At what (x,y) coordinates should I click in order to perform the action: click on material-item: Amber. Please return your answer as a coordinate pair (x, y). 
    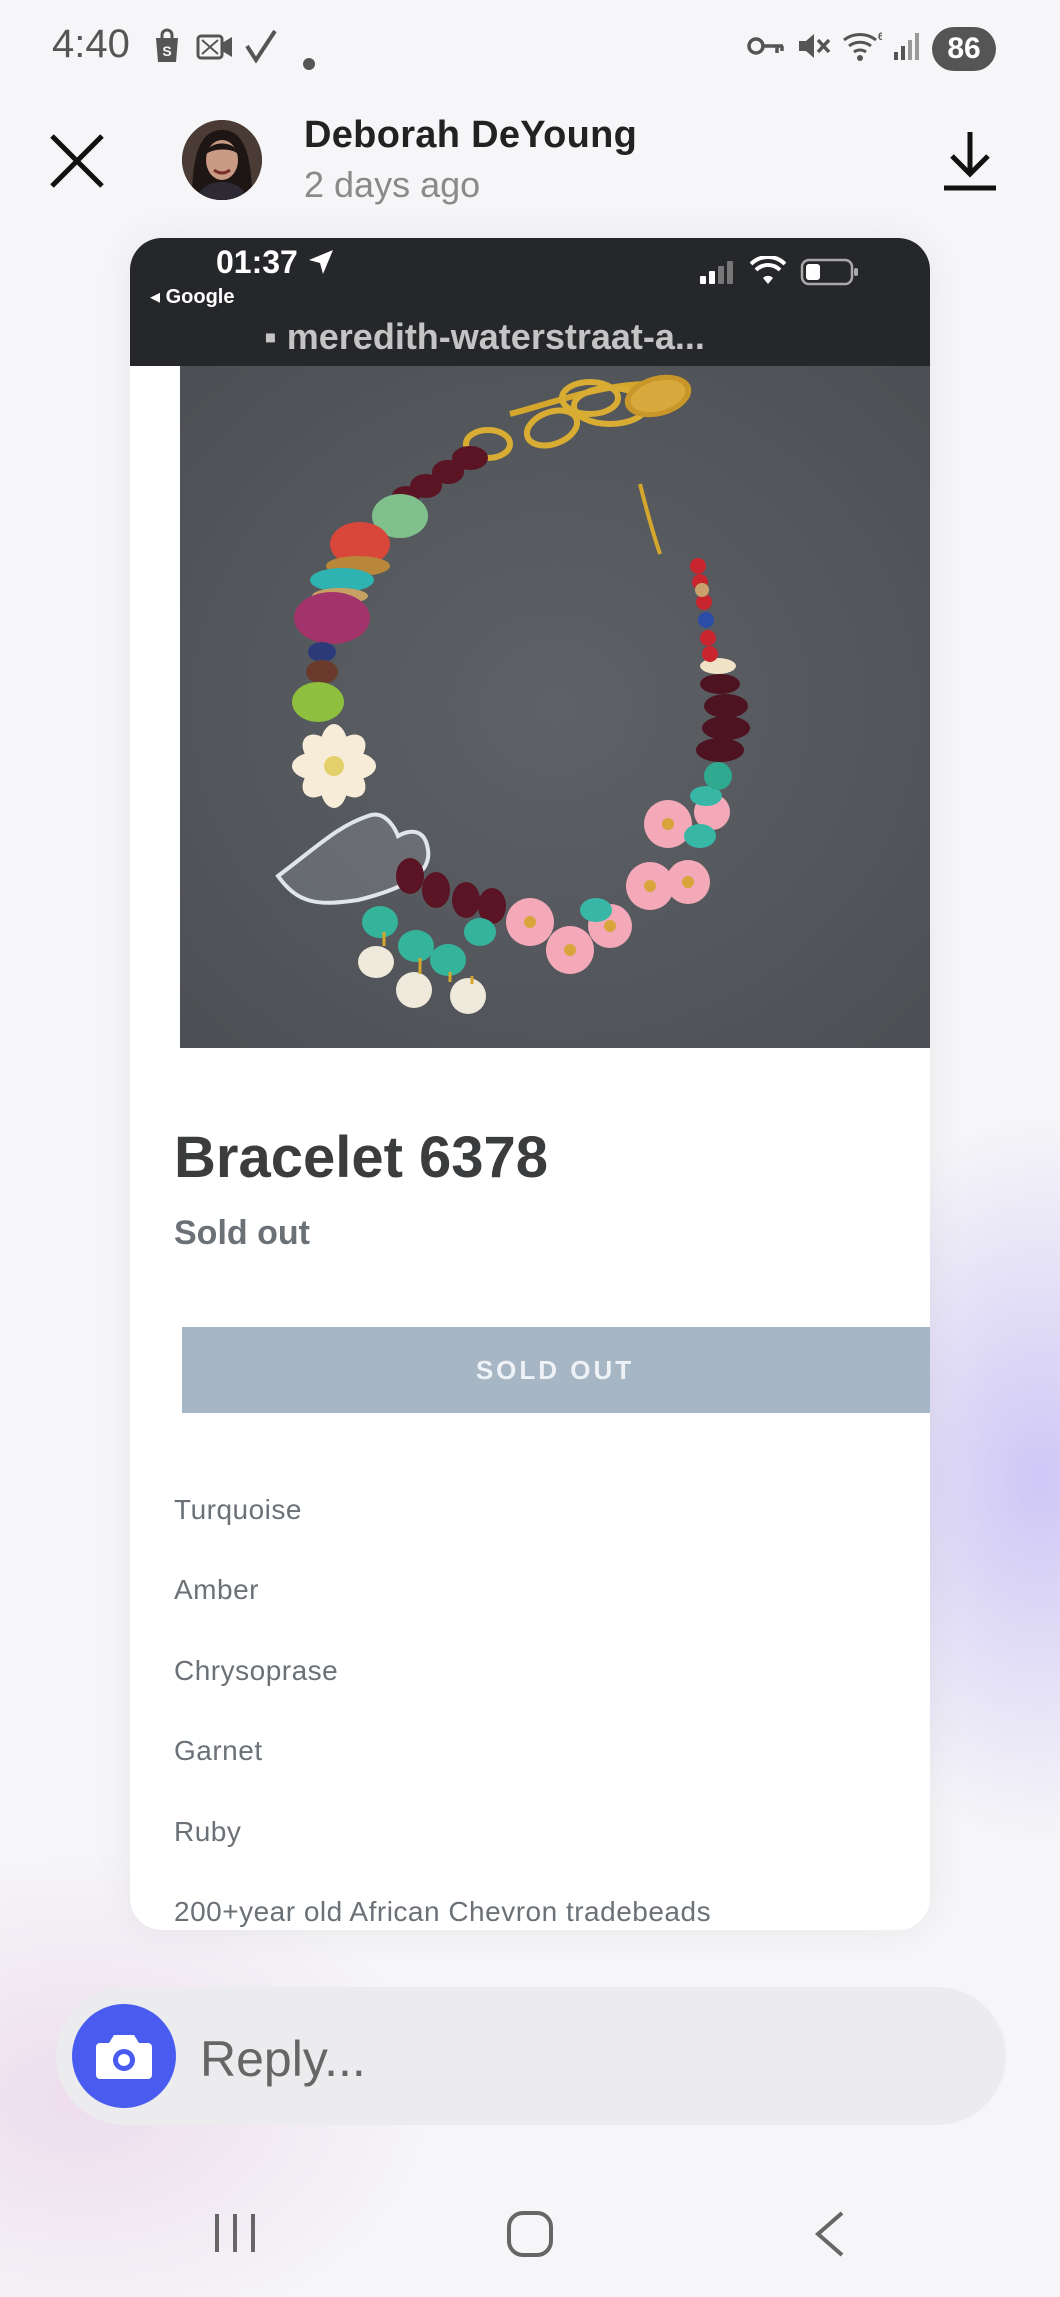
    Looking at the image, I should click on (216, 1589).